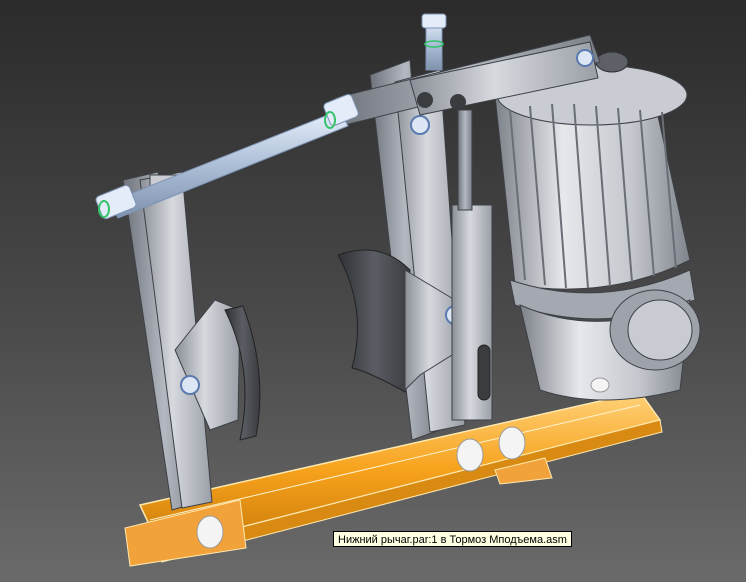 Image resolution: width=746 pixels, height=582 pixels. What do you see at coordinates (472, 265) in the screenshot?
I see `hydraulic-cylinder` at bounding box center [472, 265].